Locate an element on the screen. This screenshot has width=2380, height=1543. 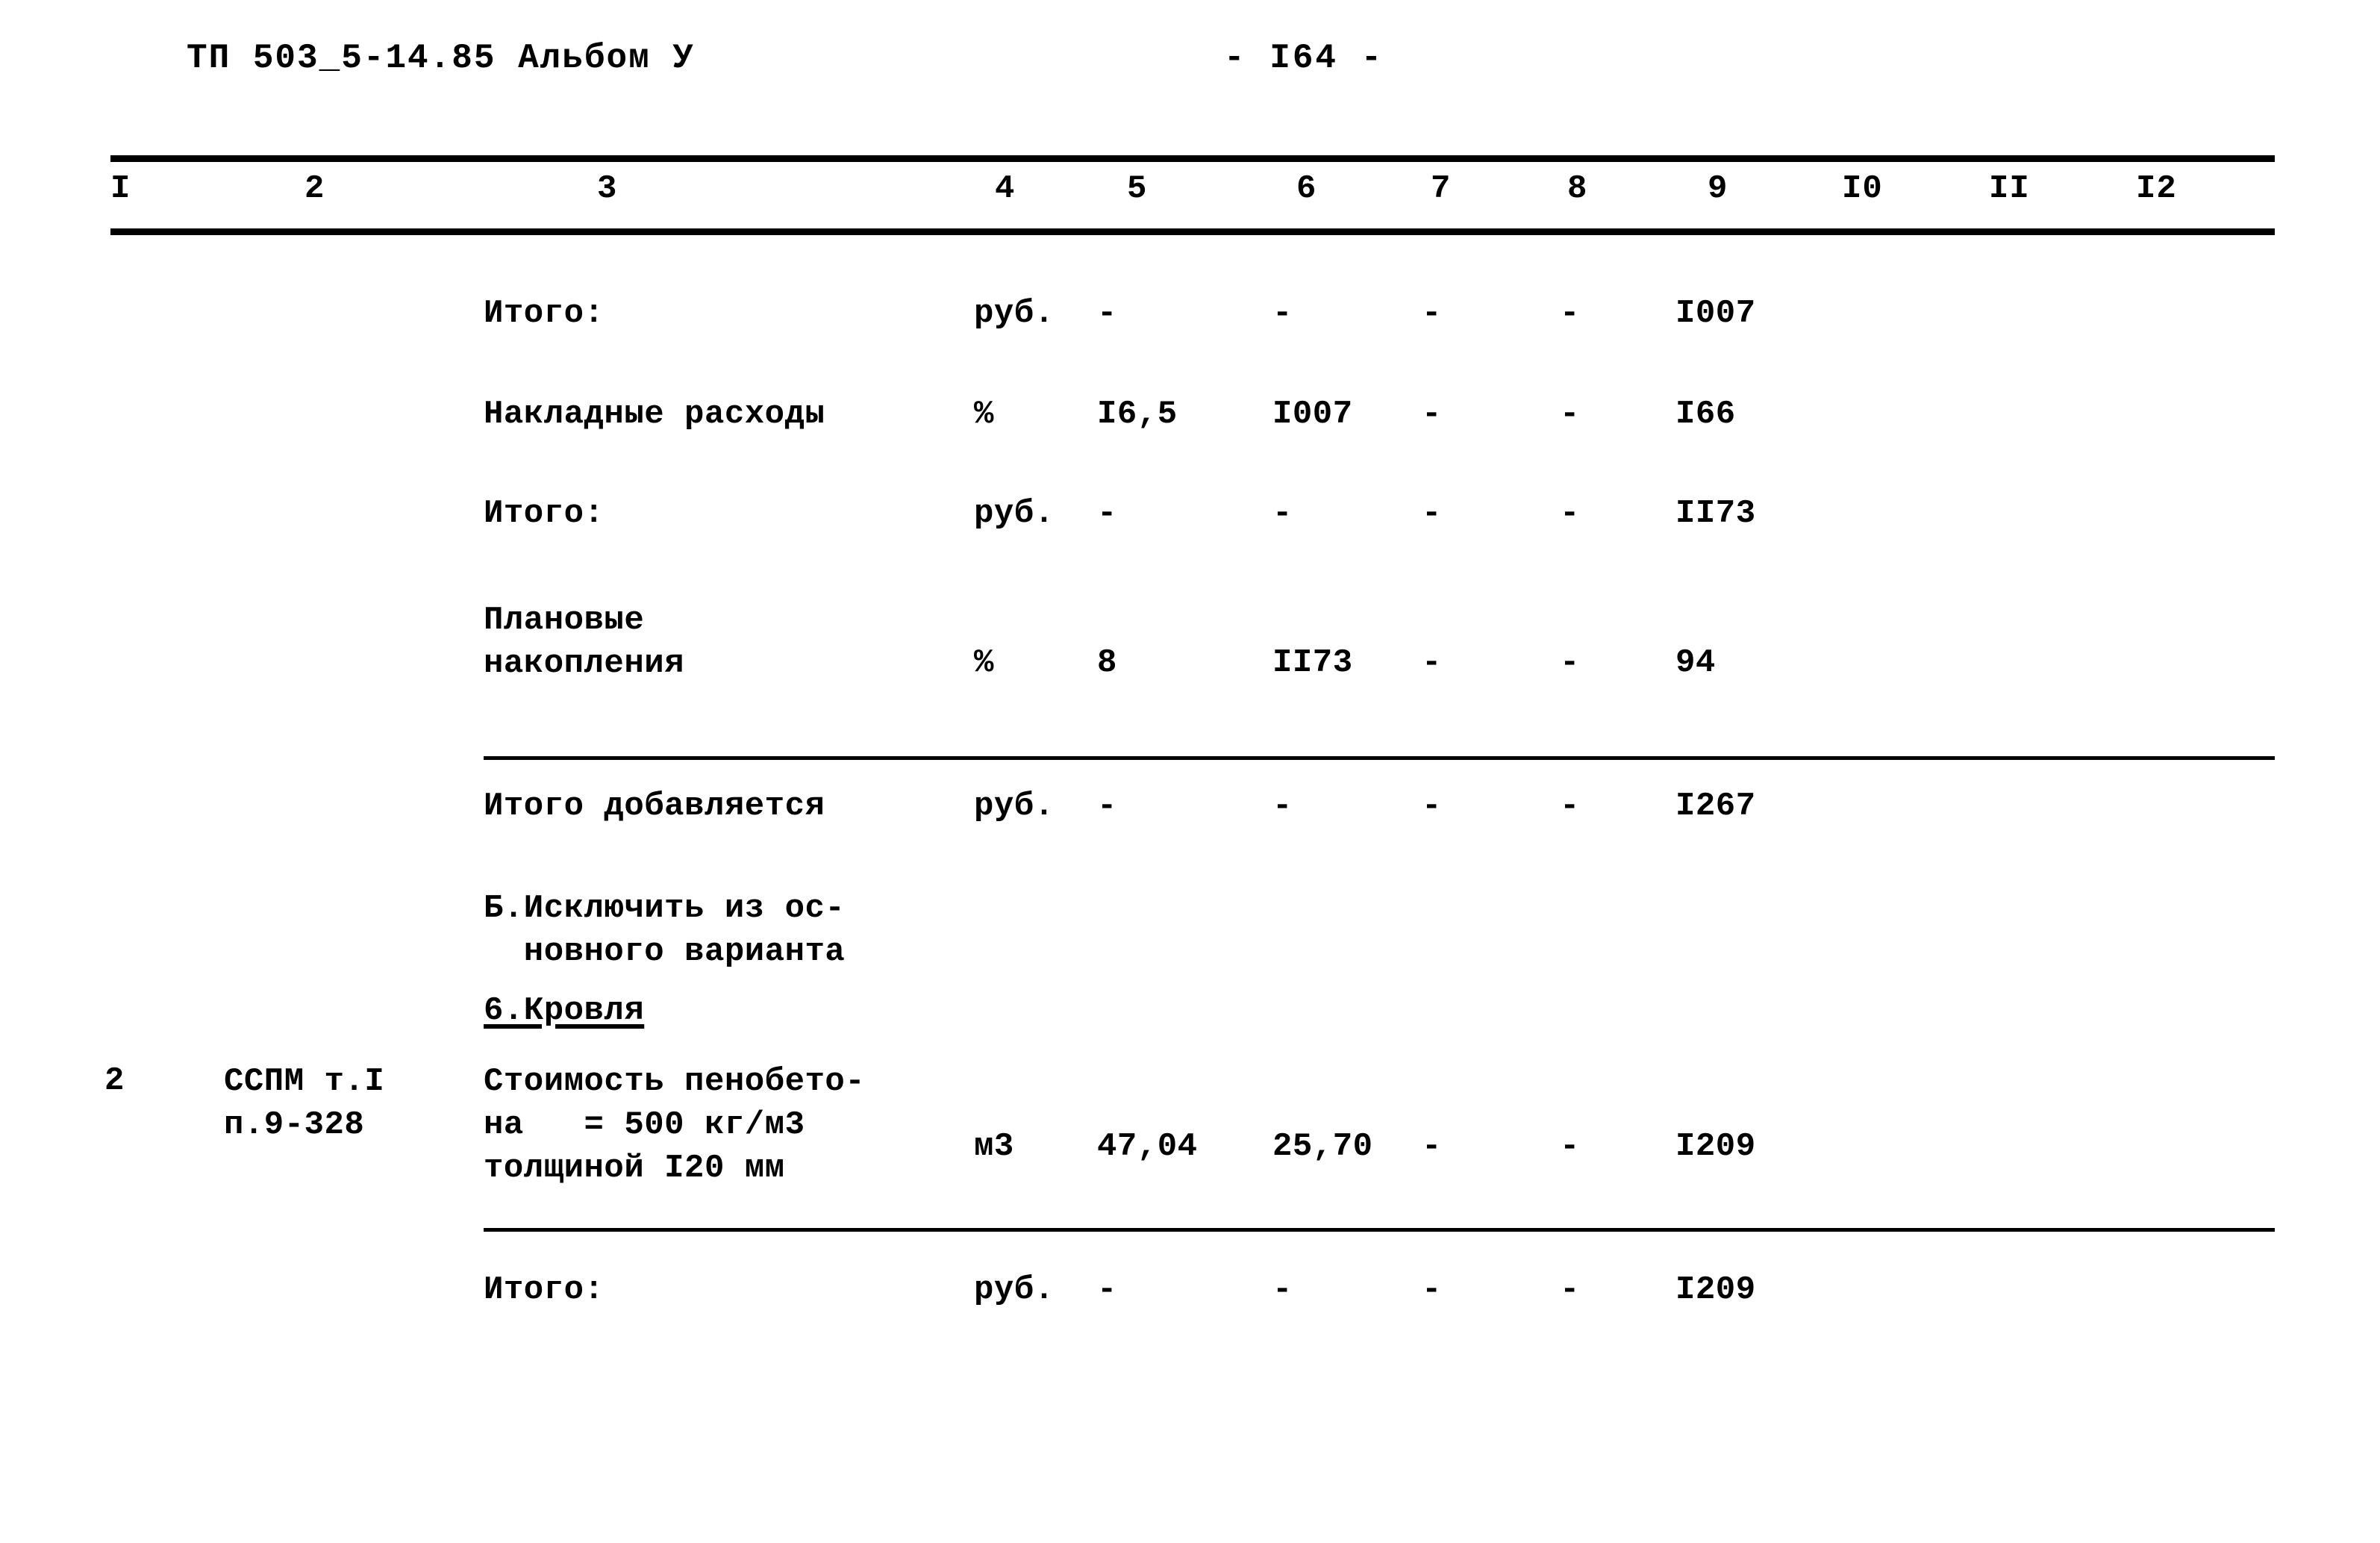
value-cell-9: I66 is located at coordinates (1705, 414).